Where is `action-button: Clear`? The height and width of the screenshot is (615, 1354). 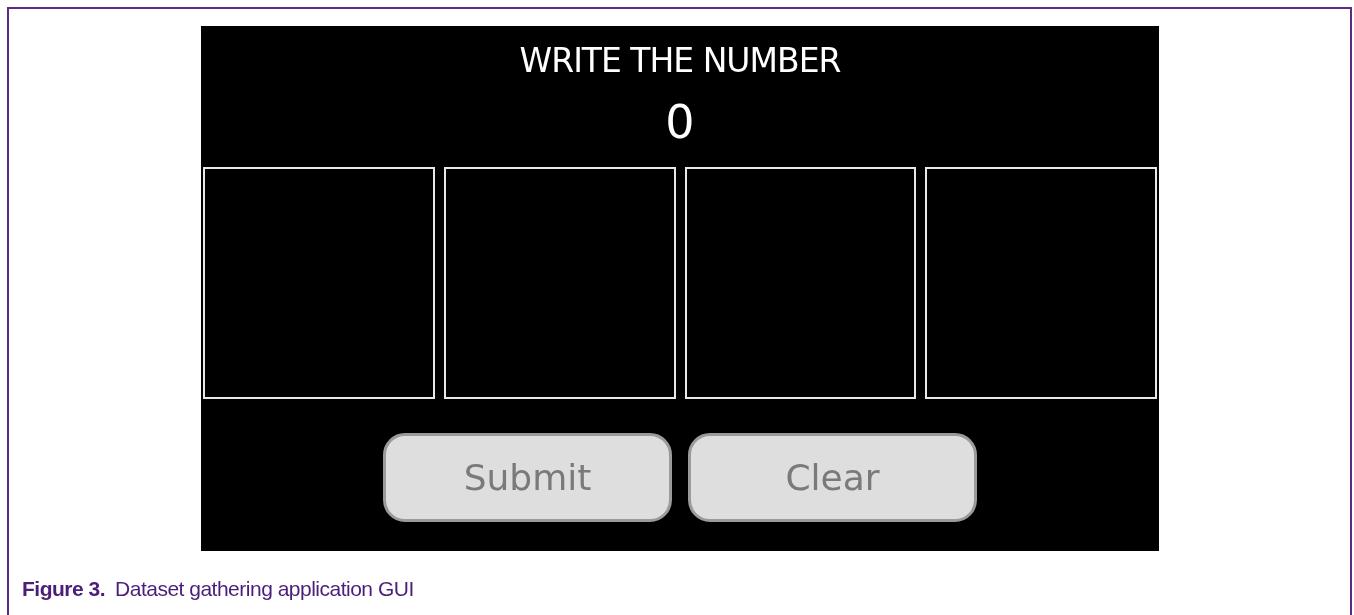 action-button: Clear is located at coordinates (832, 477).